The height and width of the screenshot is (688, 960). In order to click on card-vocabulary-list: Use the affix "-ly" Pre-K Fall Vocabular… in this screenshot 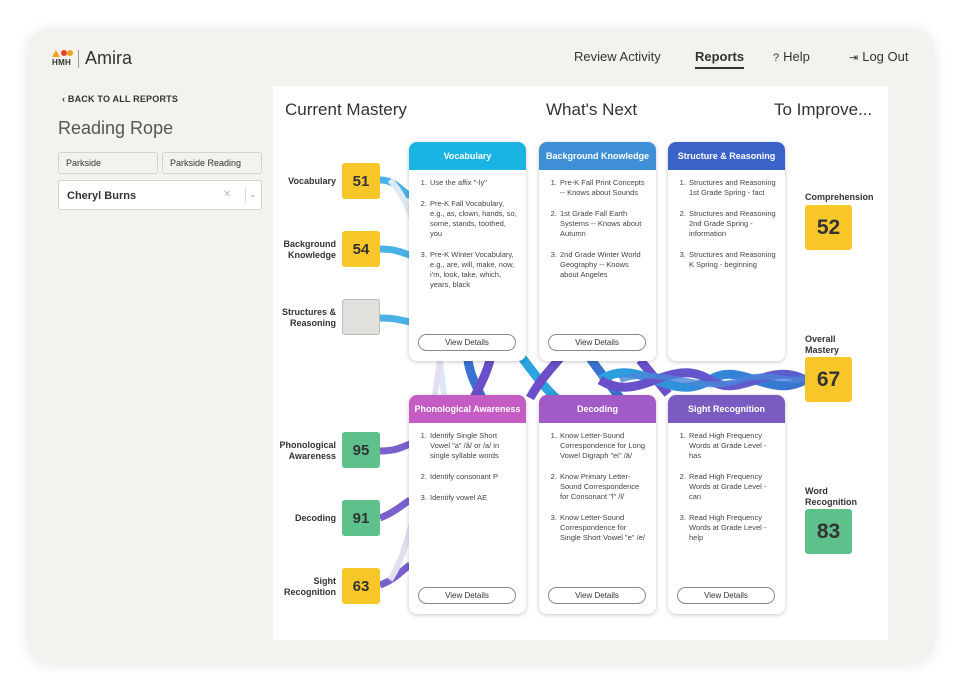, I will do `click(474, 234)`.